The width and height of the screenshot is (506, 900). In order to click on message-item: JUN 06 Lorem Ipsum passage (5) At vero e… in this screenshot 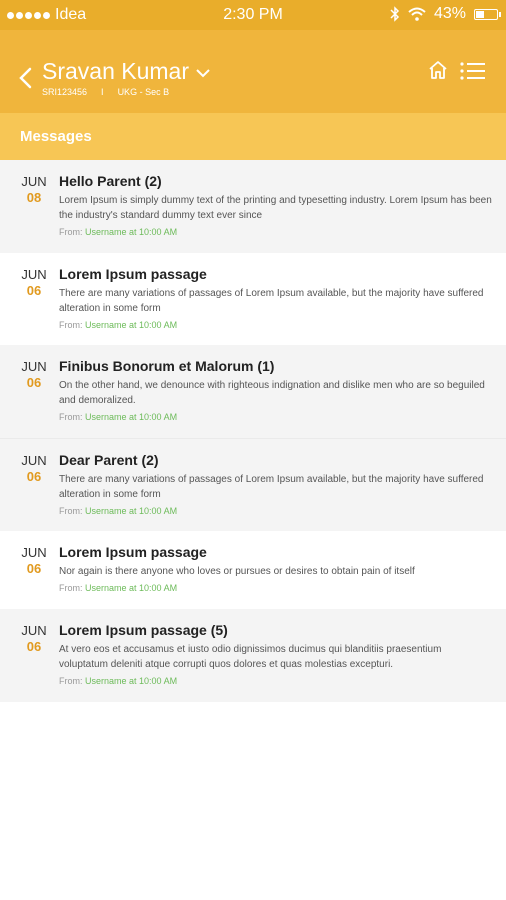, I will do `click(253, 655)`.